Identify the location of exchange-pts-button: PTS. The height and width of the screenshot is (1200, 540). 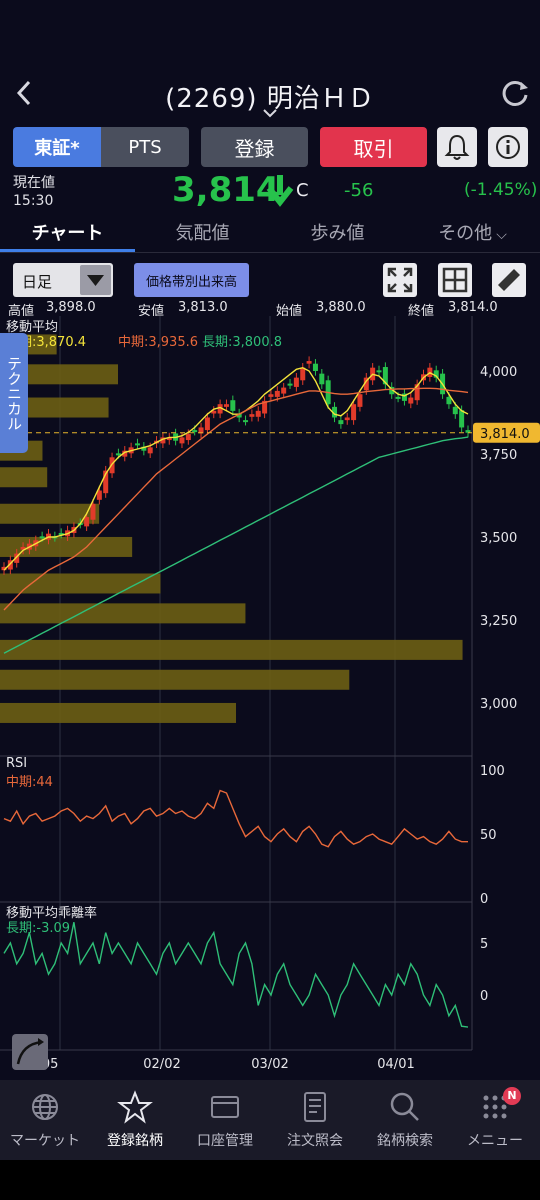
(145, 147).